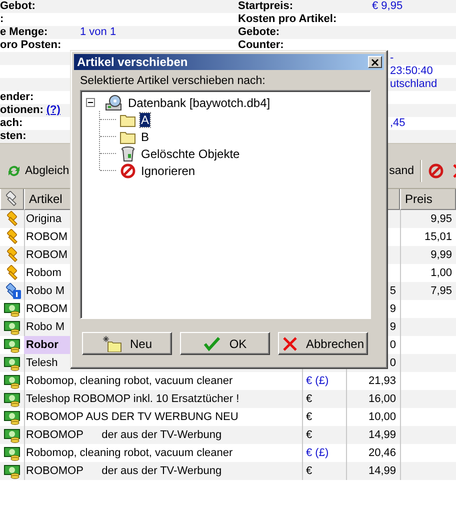 The width and height of the screenshot is (456, 510). Describe the element at coordinates (168, 171) in the screenshot. I see `tree-item: Ignorieren` at that location.